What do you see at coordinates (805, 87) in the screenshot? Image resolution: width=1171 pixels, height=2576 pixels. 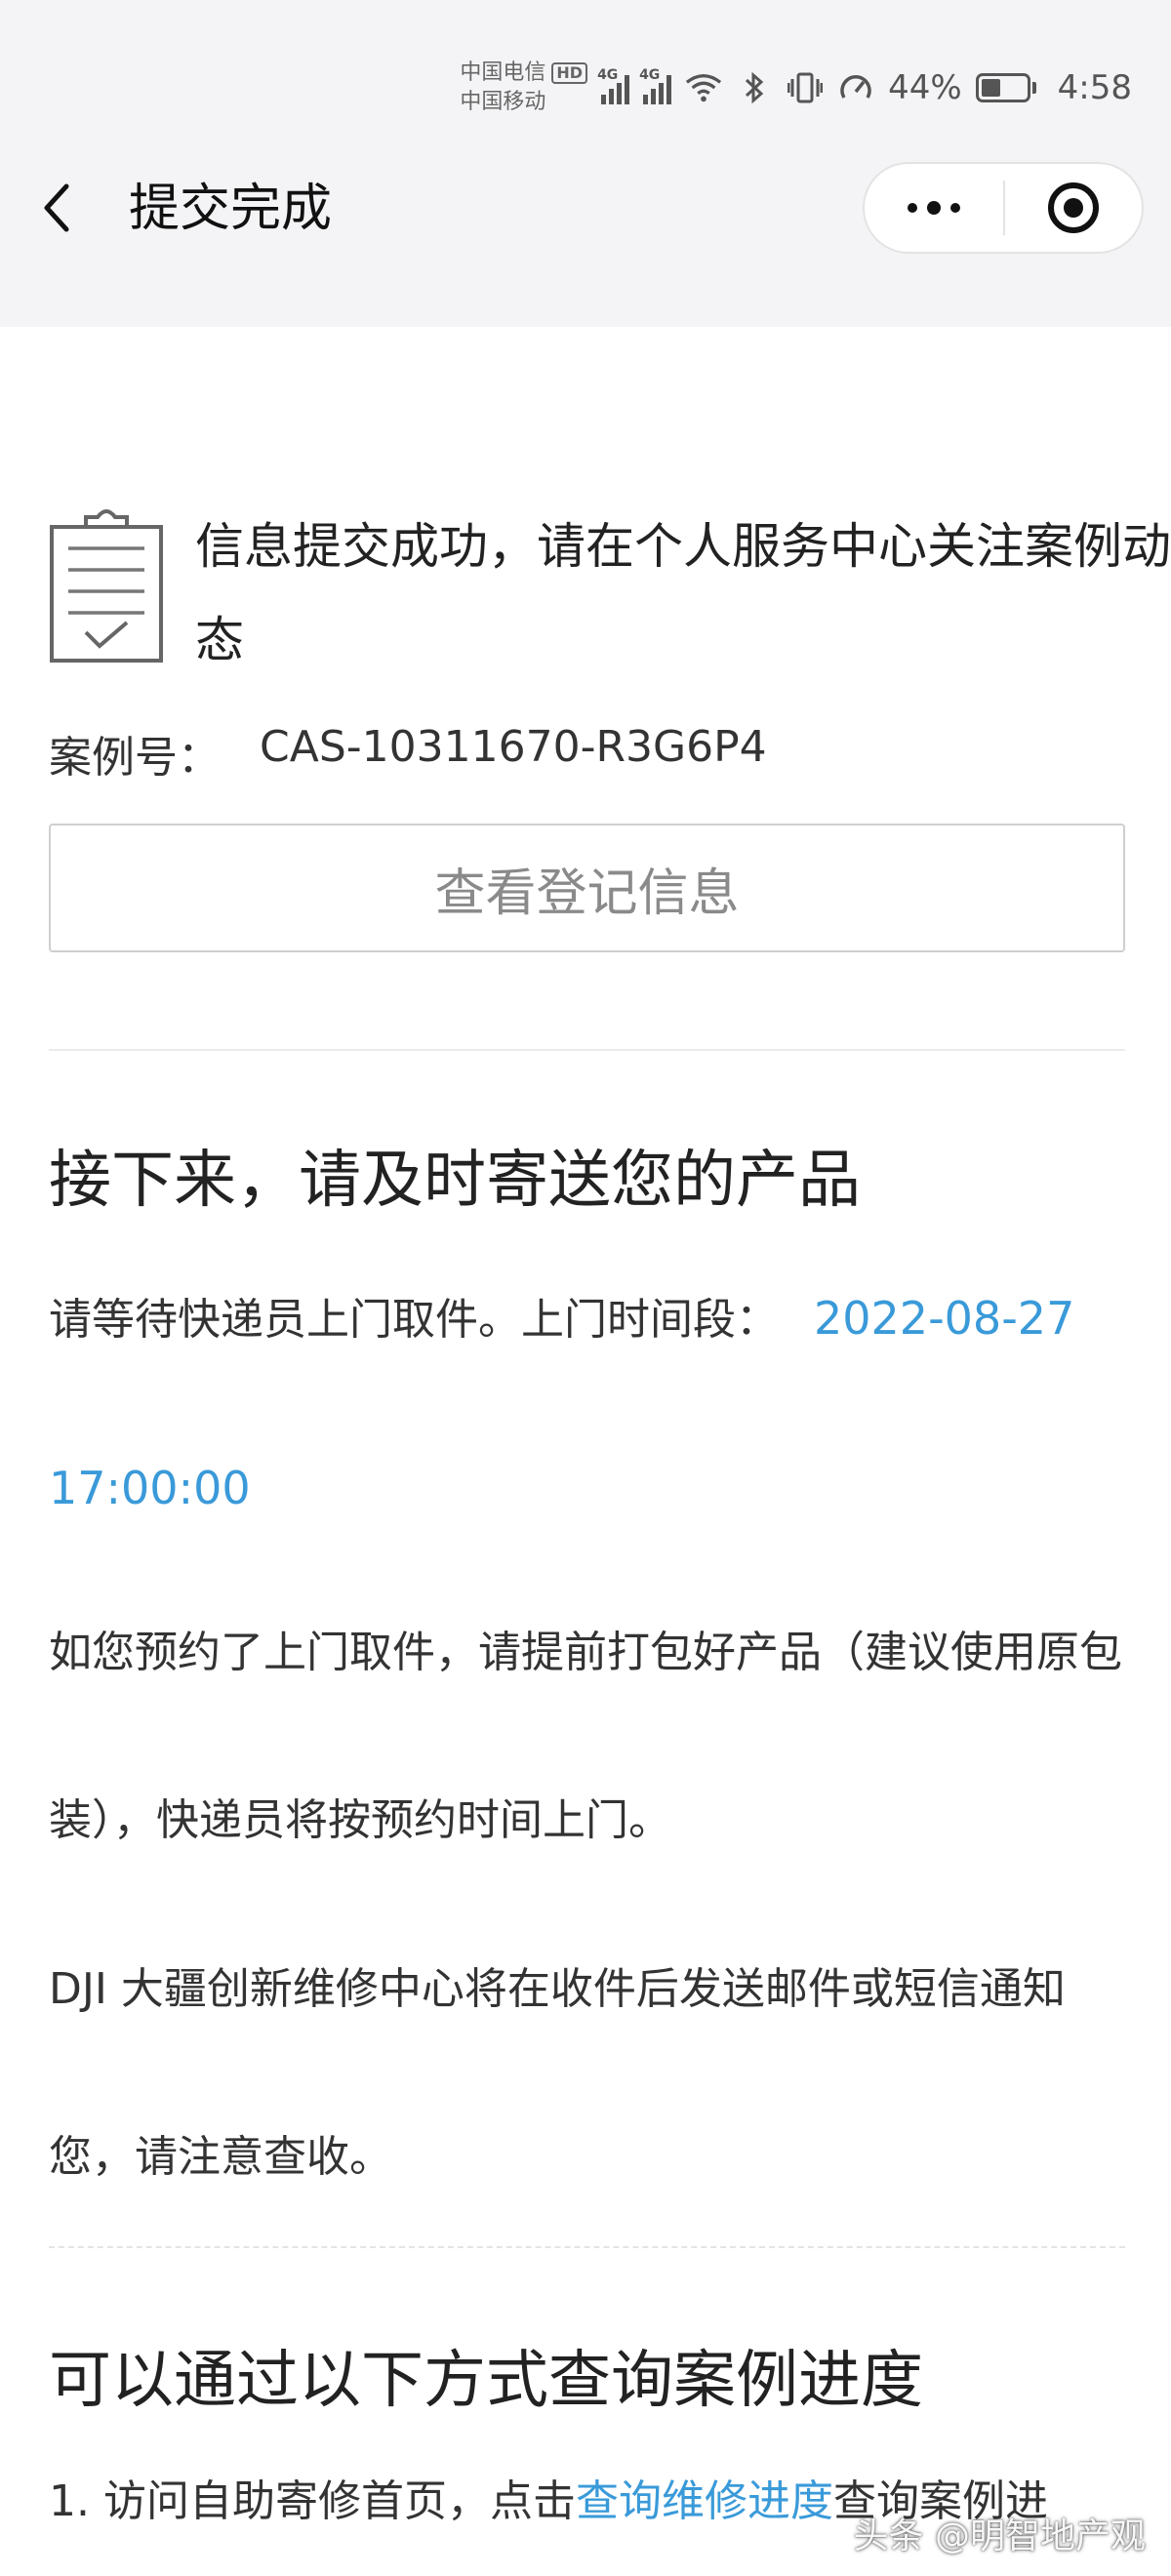 I see `vibrate-icon` at bounding box center [805, 87].